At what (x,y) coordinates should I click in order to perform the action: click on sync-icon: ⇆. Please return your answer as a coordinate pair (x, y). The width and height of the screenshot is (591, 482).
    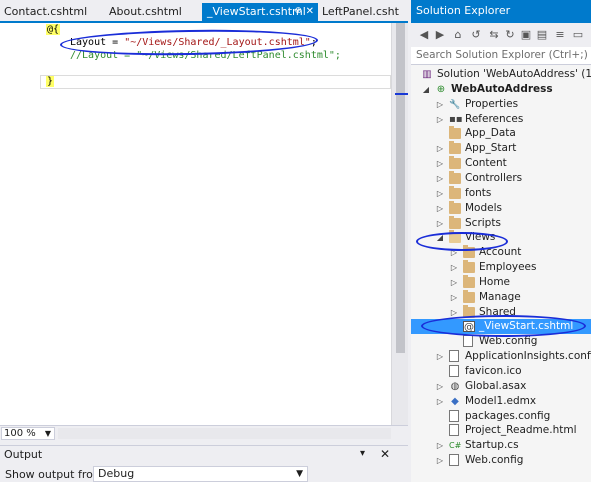
    Looking at the image, I should click on (494, 35).